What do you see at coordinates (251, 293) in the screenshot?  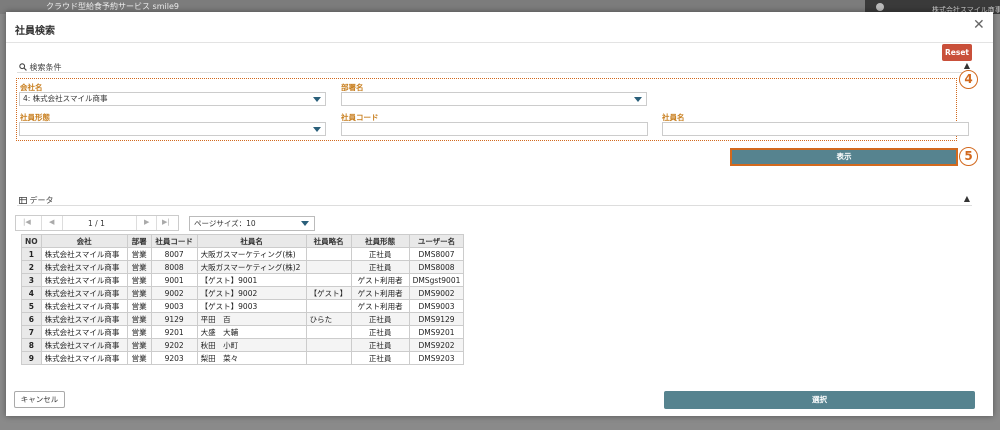 I see `cell-employee-name: 【ゲスト】9002` at bounding box center [251, 293].